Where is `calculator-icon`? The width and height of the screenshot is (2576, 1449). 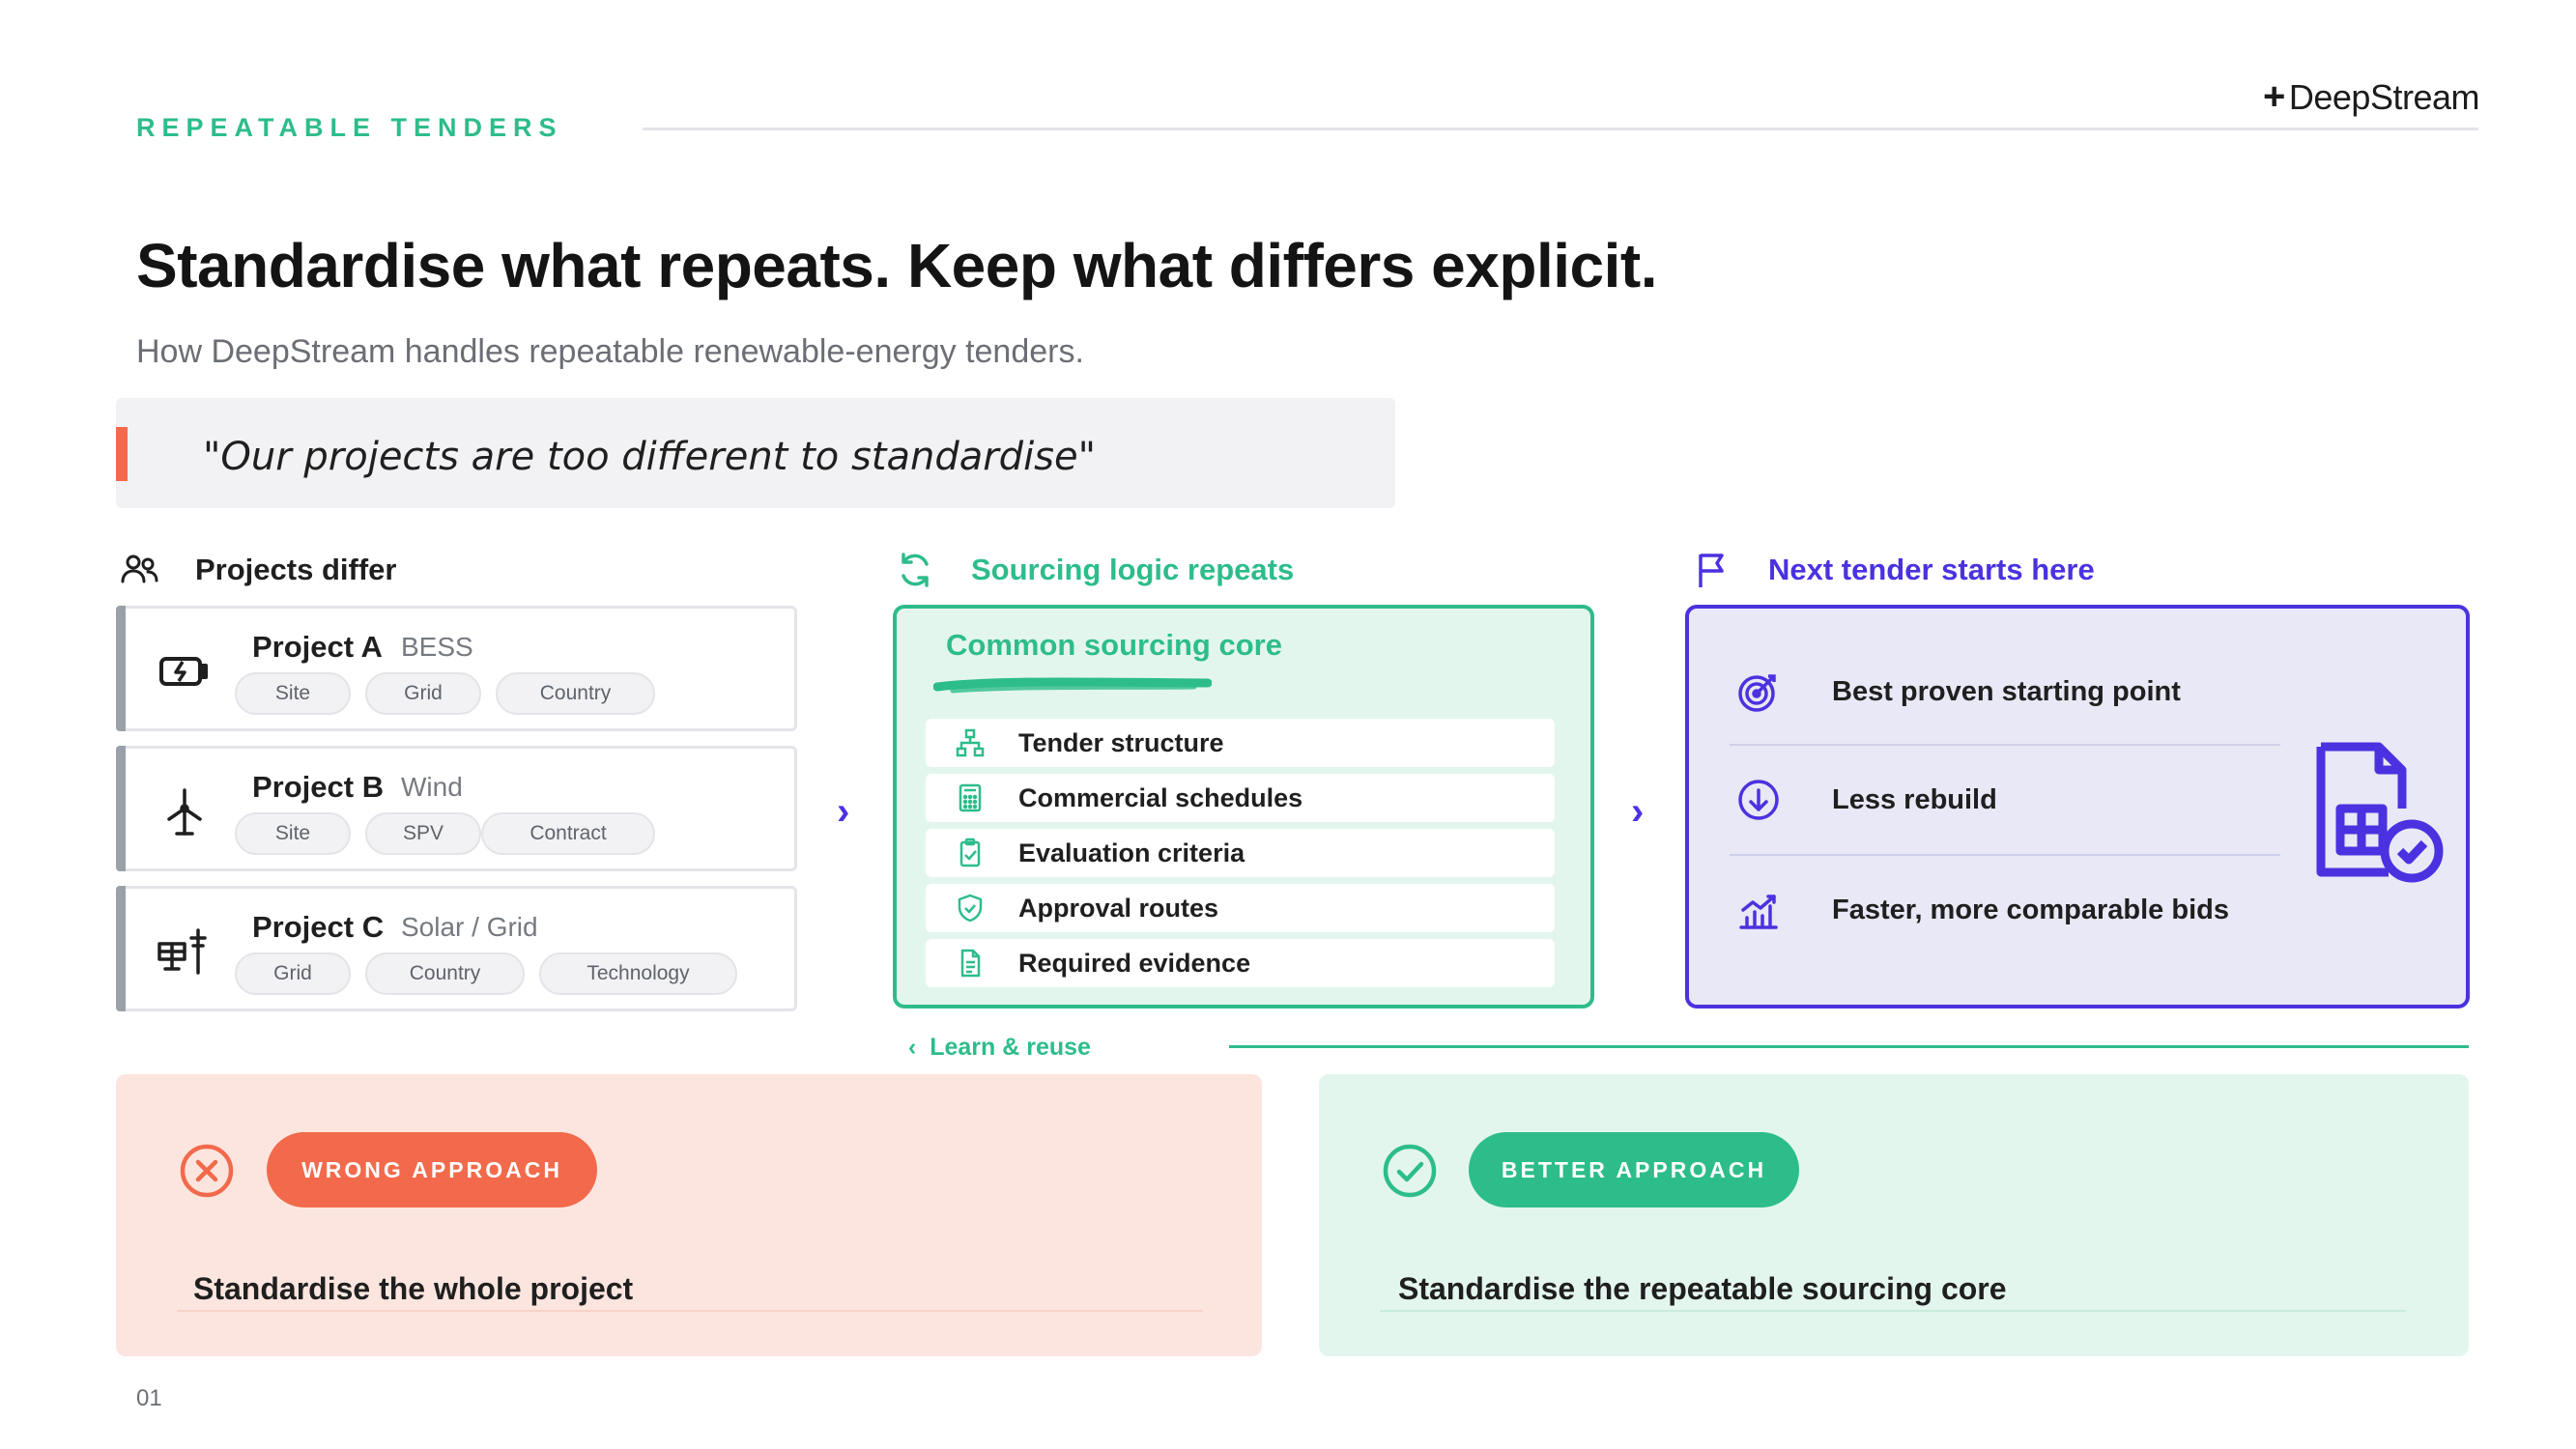 calculator-icon is located at coordinates (971, 797).